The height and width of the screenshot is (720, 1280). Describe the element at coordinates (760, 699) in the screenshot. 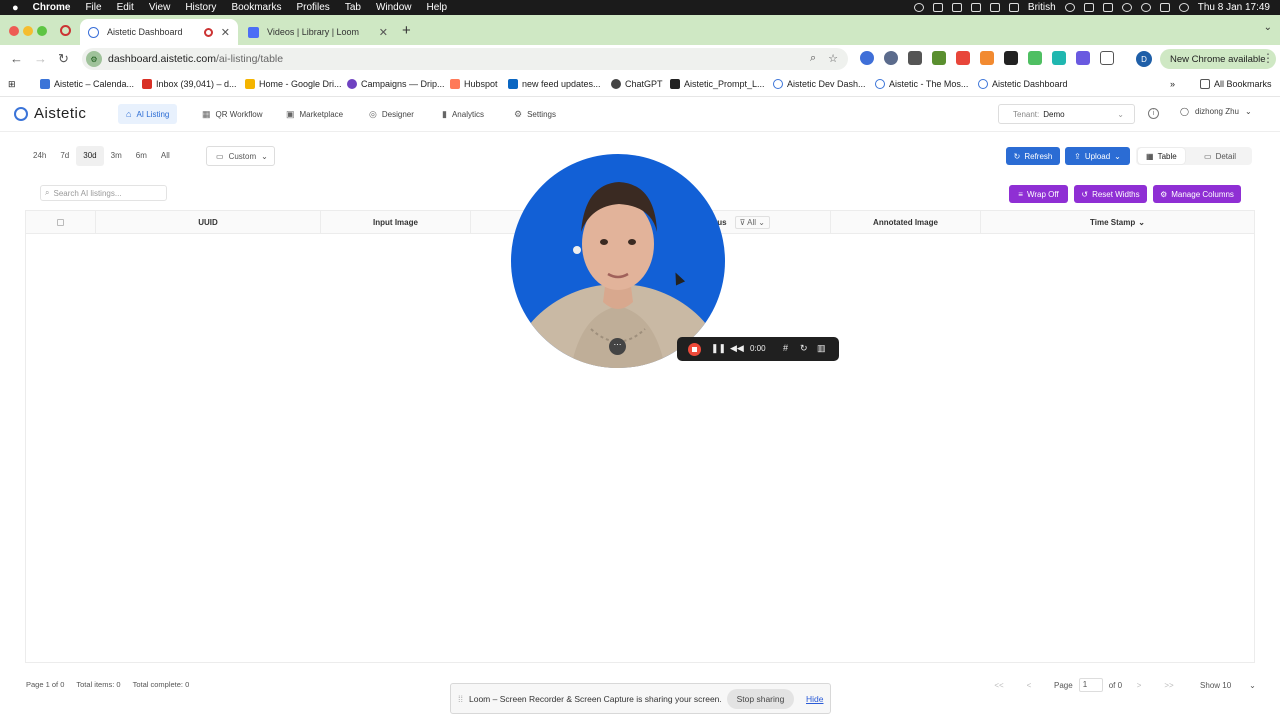

I see `stop-sharing-button: Stop sharing` at that location.